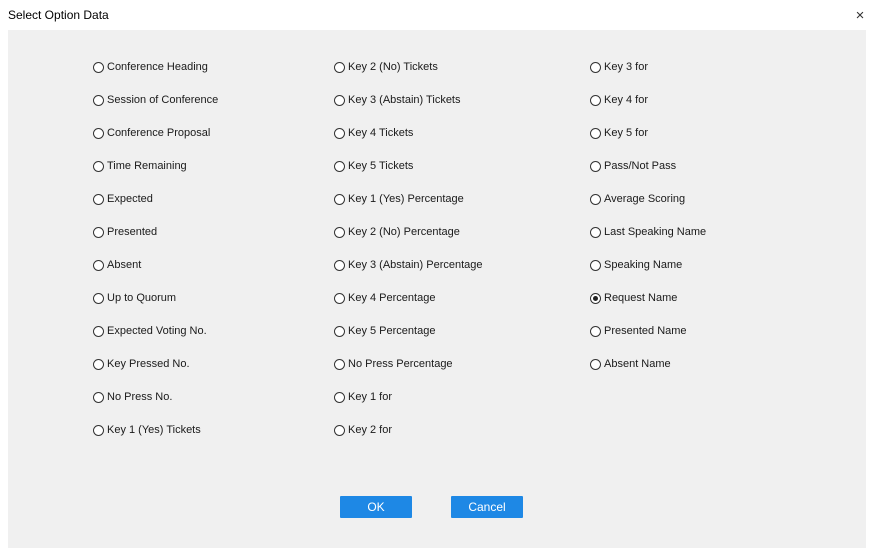 This screenshot has height=556, width=875. Describe the element at coordinates (58, 15) in the screenshot. I see `window-title: Select Option Data` at that location.